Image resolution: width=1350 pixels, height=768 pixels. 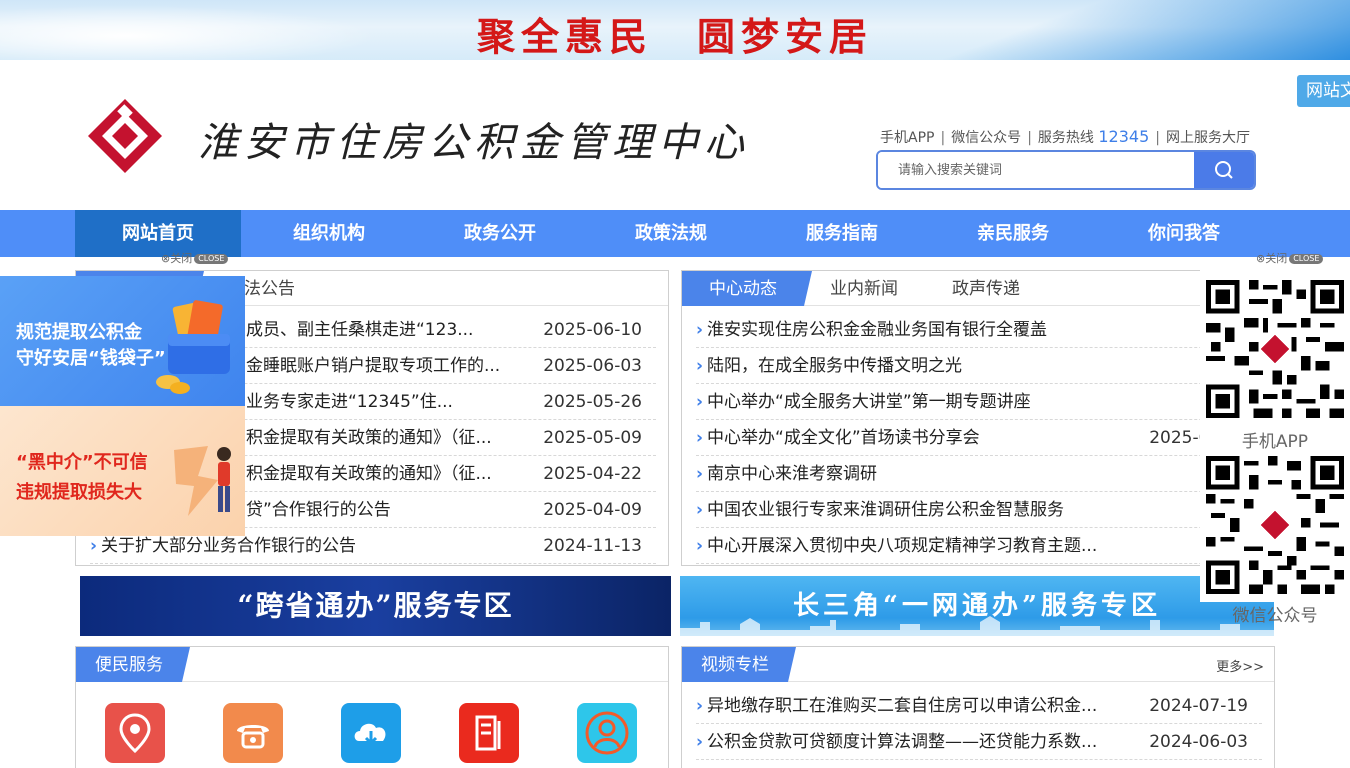 I want to click on news-date: 2025-06-03, so click(x=592, y=366).